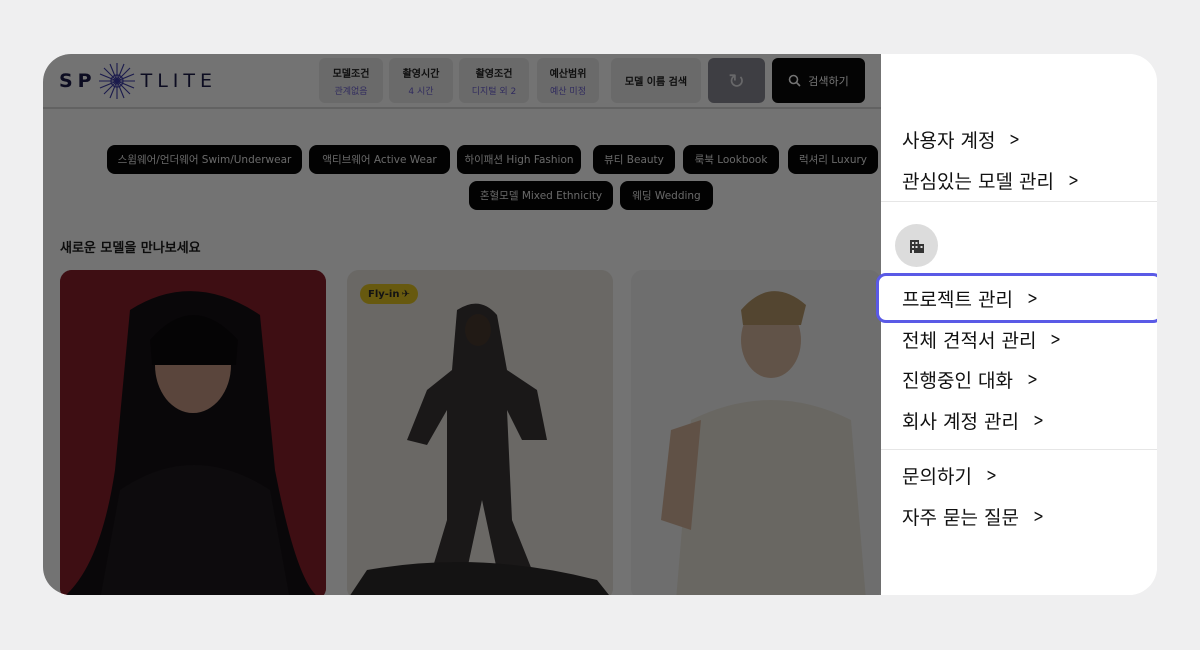 This screenshot has height=650, width=1200. I want to click on menu-item-favorite-models: 관심있는 모델 관리 >, so click(991, 180).